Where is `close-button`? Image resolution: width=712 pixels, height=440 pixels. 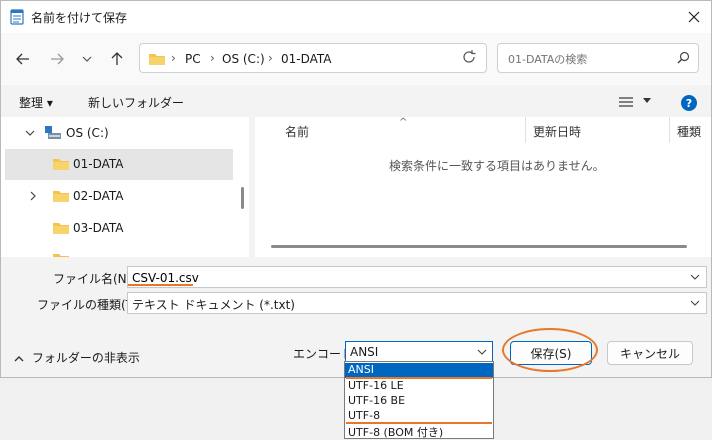 close-button is located at coordinates (694, 17).